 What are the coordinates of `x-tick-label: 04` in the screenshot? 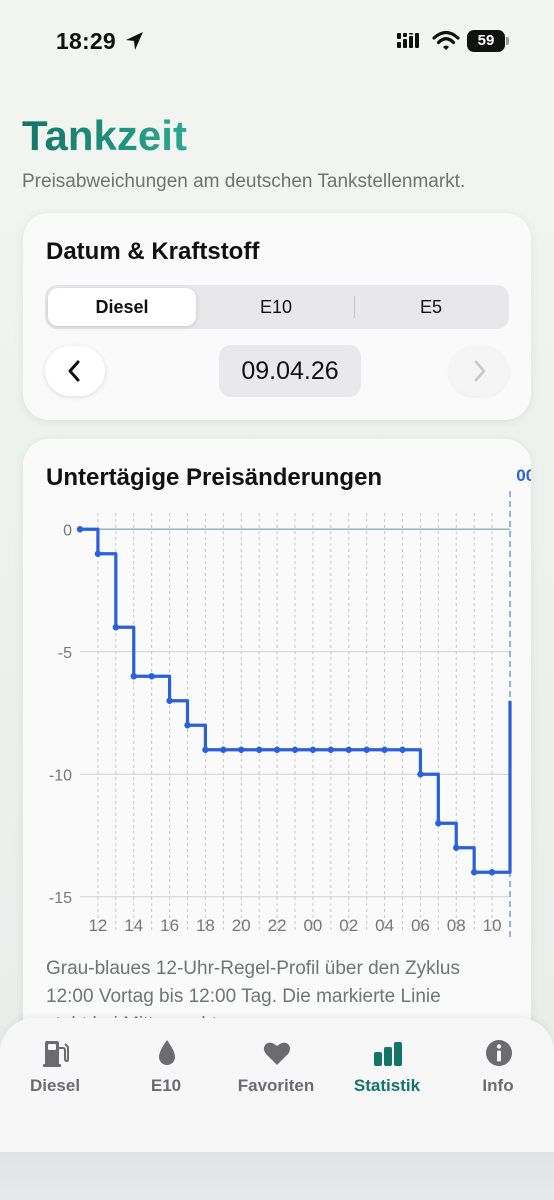 It's located at (384, 925).